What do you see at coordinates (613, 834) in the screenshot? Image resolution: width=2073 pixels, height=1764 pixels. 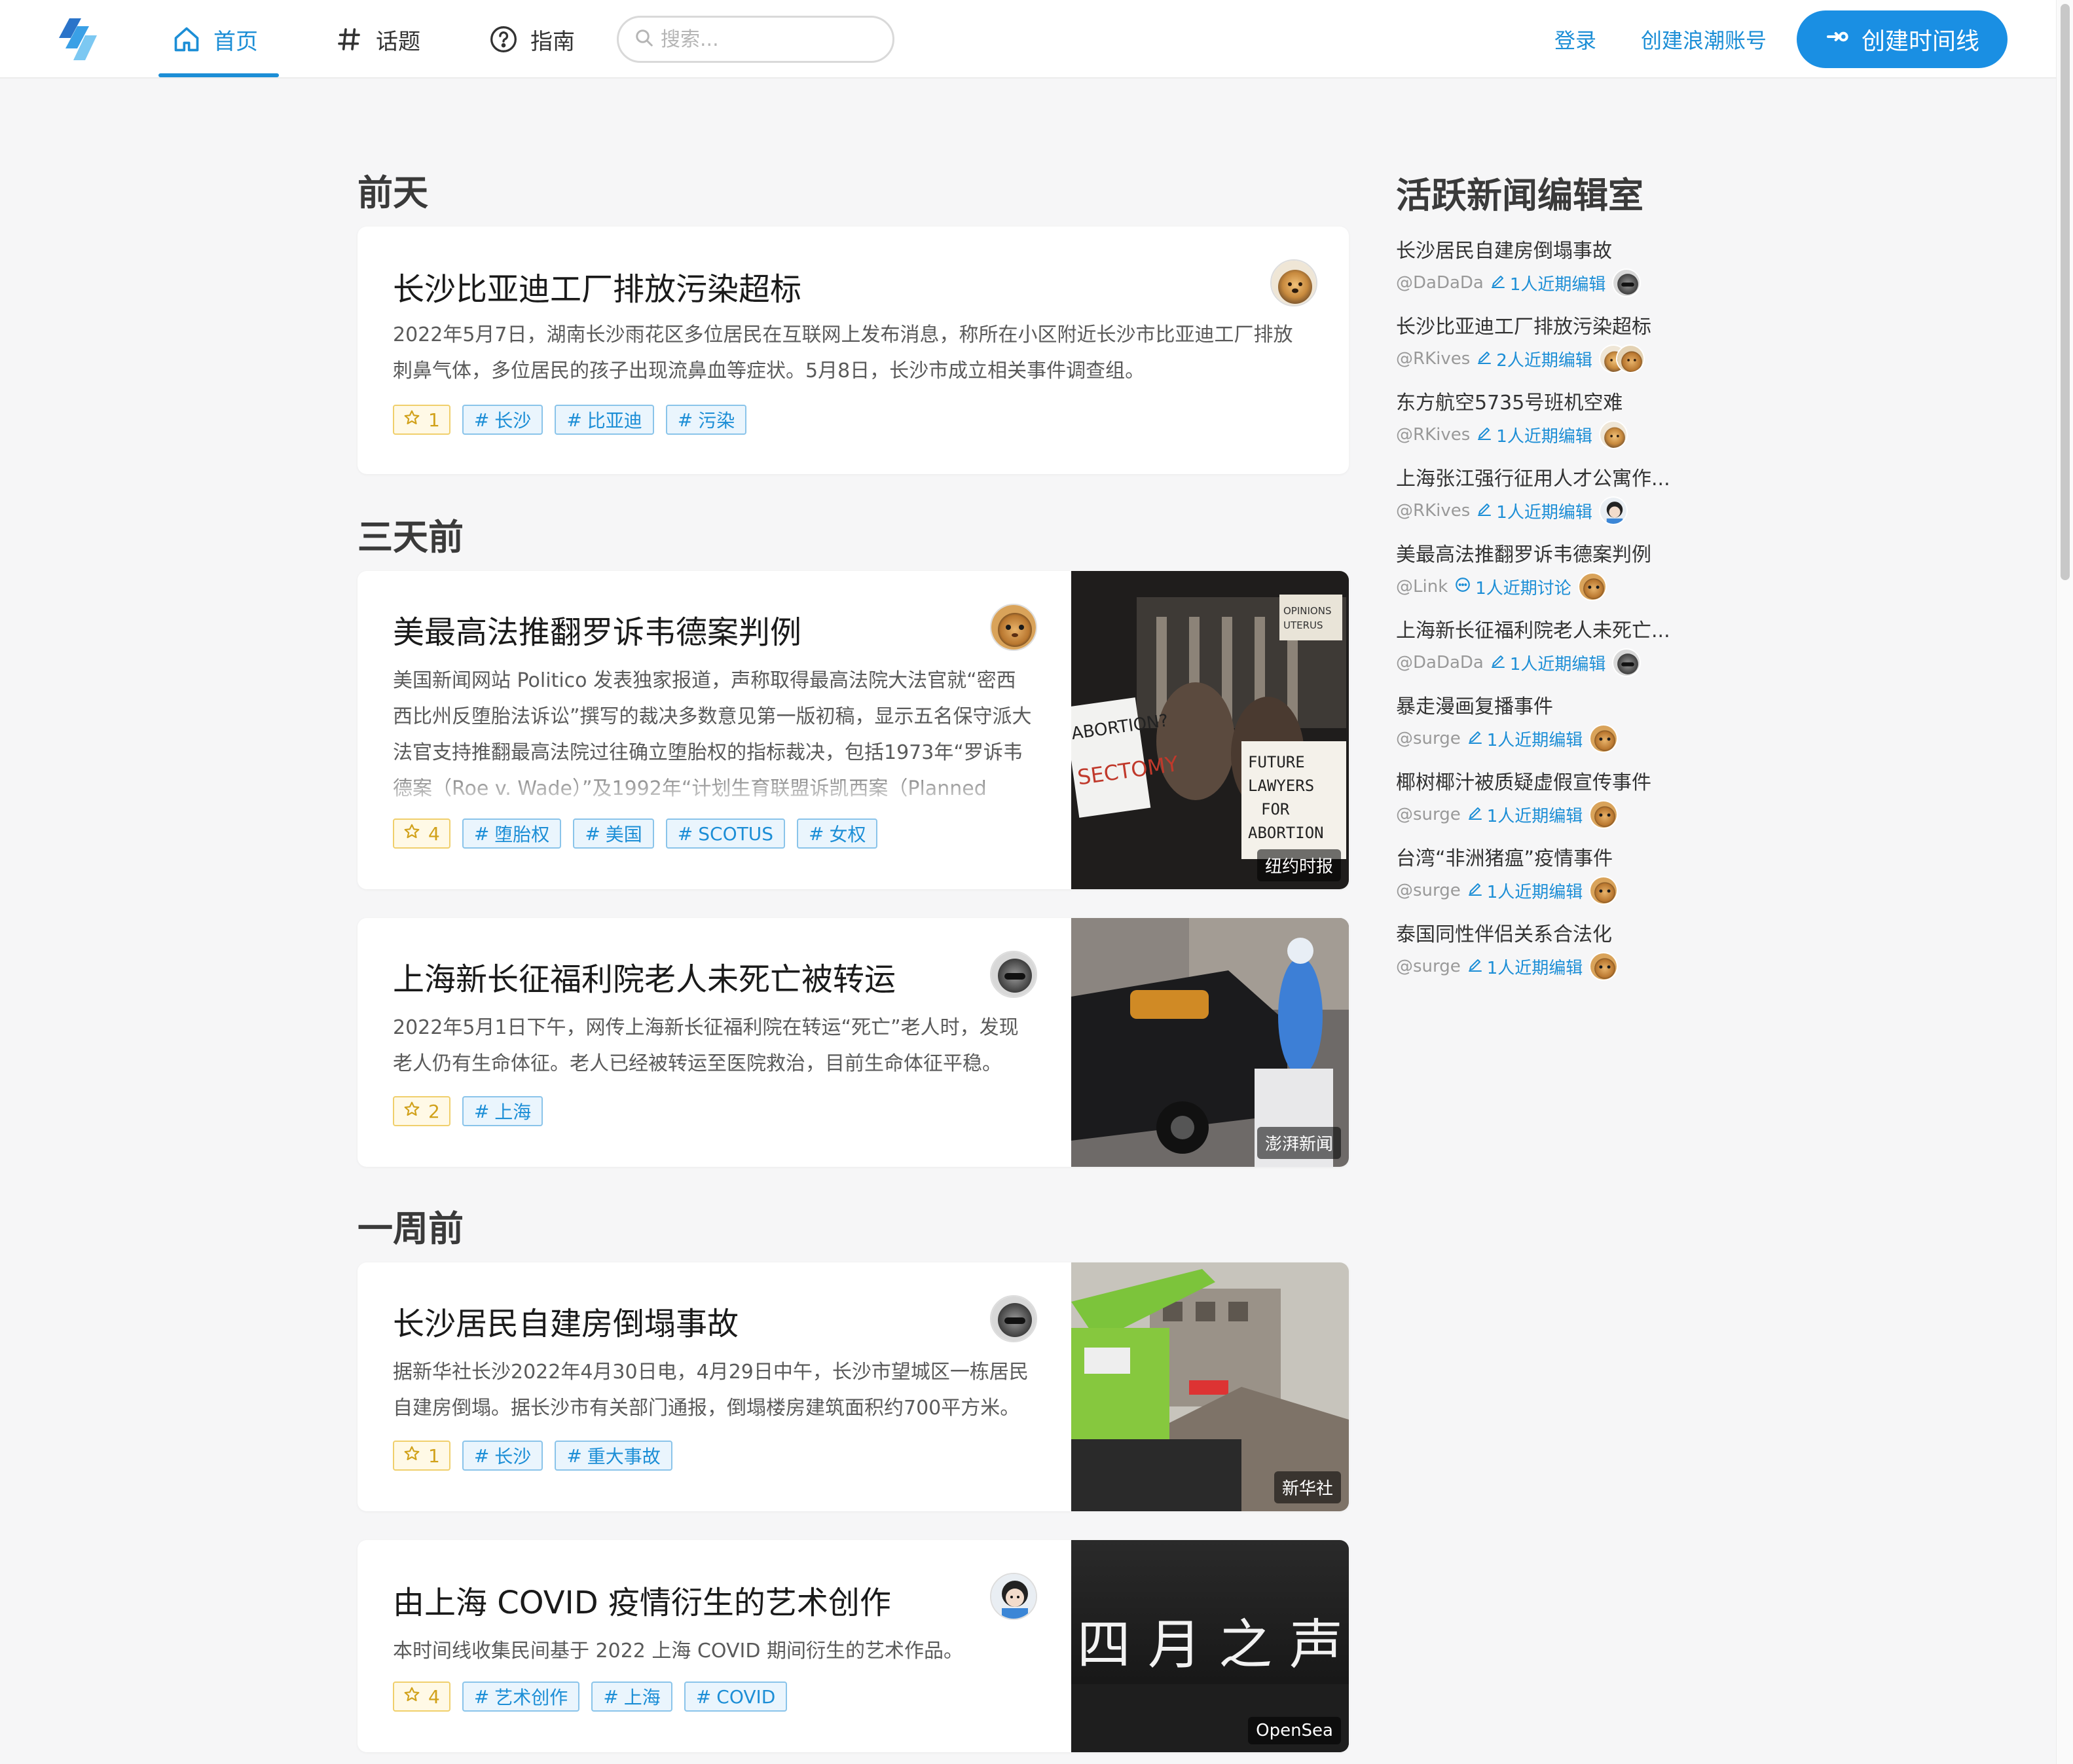 I see `topic-tag: # 美国` at bounding box center [613, 834].